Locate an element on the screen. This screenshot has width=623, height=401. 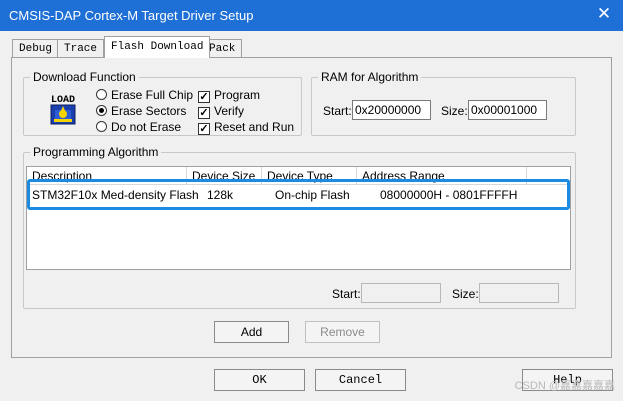
row-device-type: On-chip Flash is located at coordinates (312, 195).